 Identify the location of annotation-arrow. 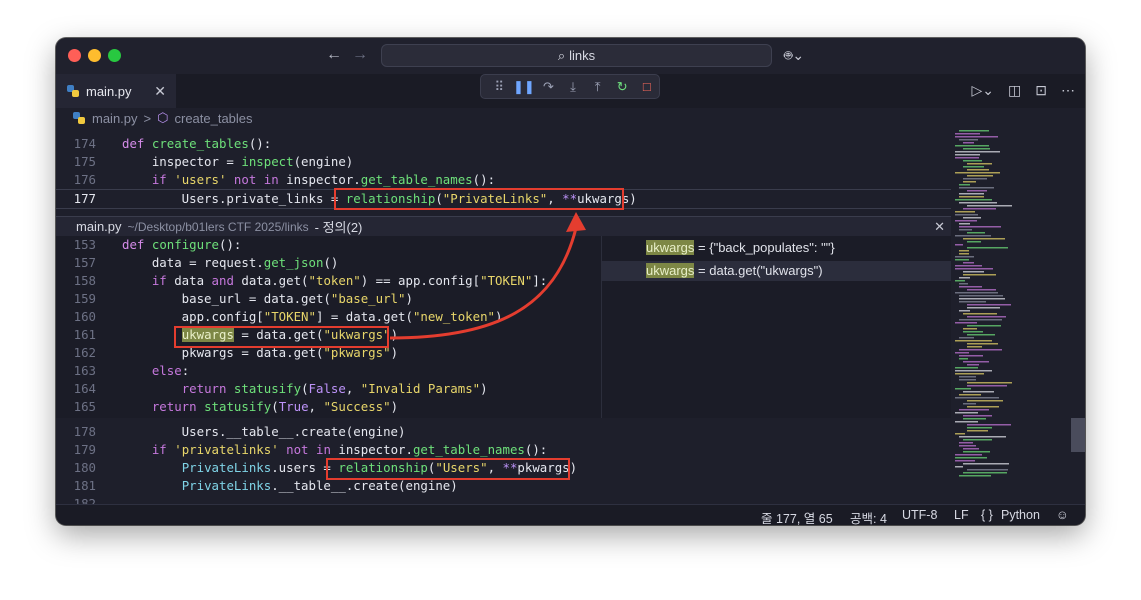
(487, 276).